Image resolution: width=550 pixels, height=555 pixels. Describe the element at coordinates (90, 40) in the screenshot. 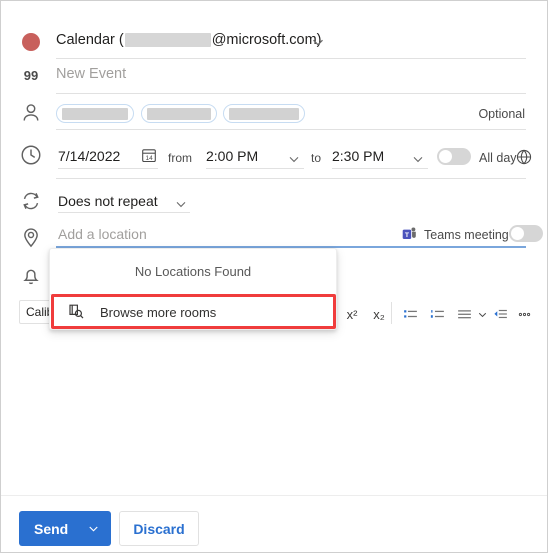

I see `calendar-label-prefix: Calendar (` at that location.